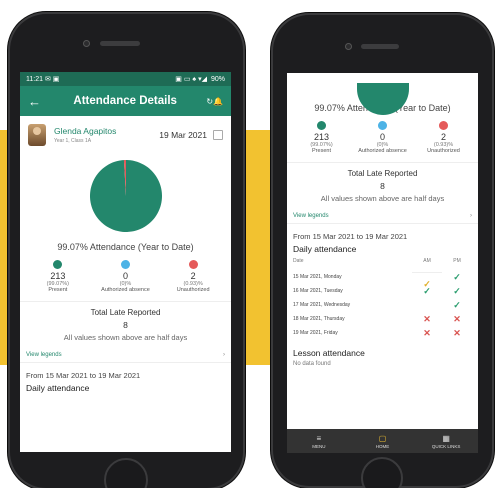 The image size is (499, 488). Describe the element at coordinates (318, 291) in the screenshot. I see `row-date: 16 Mar 2021, Tuesday` at that location.